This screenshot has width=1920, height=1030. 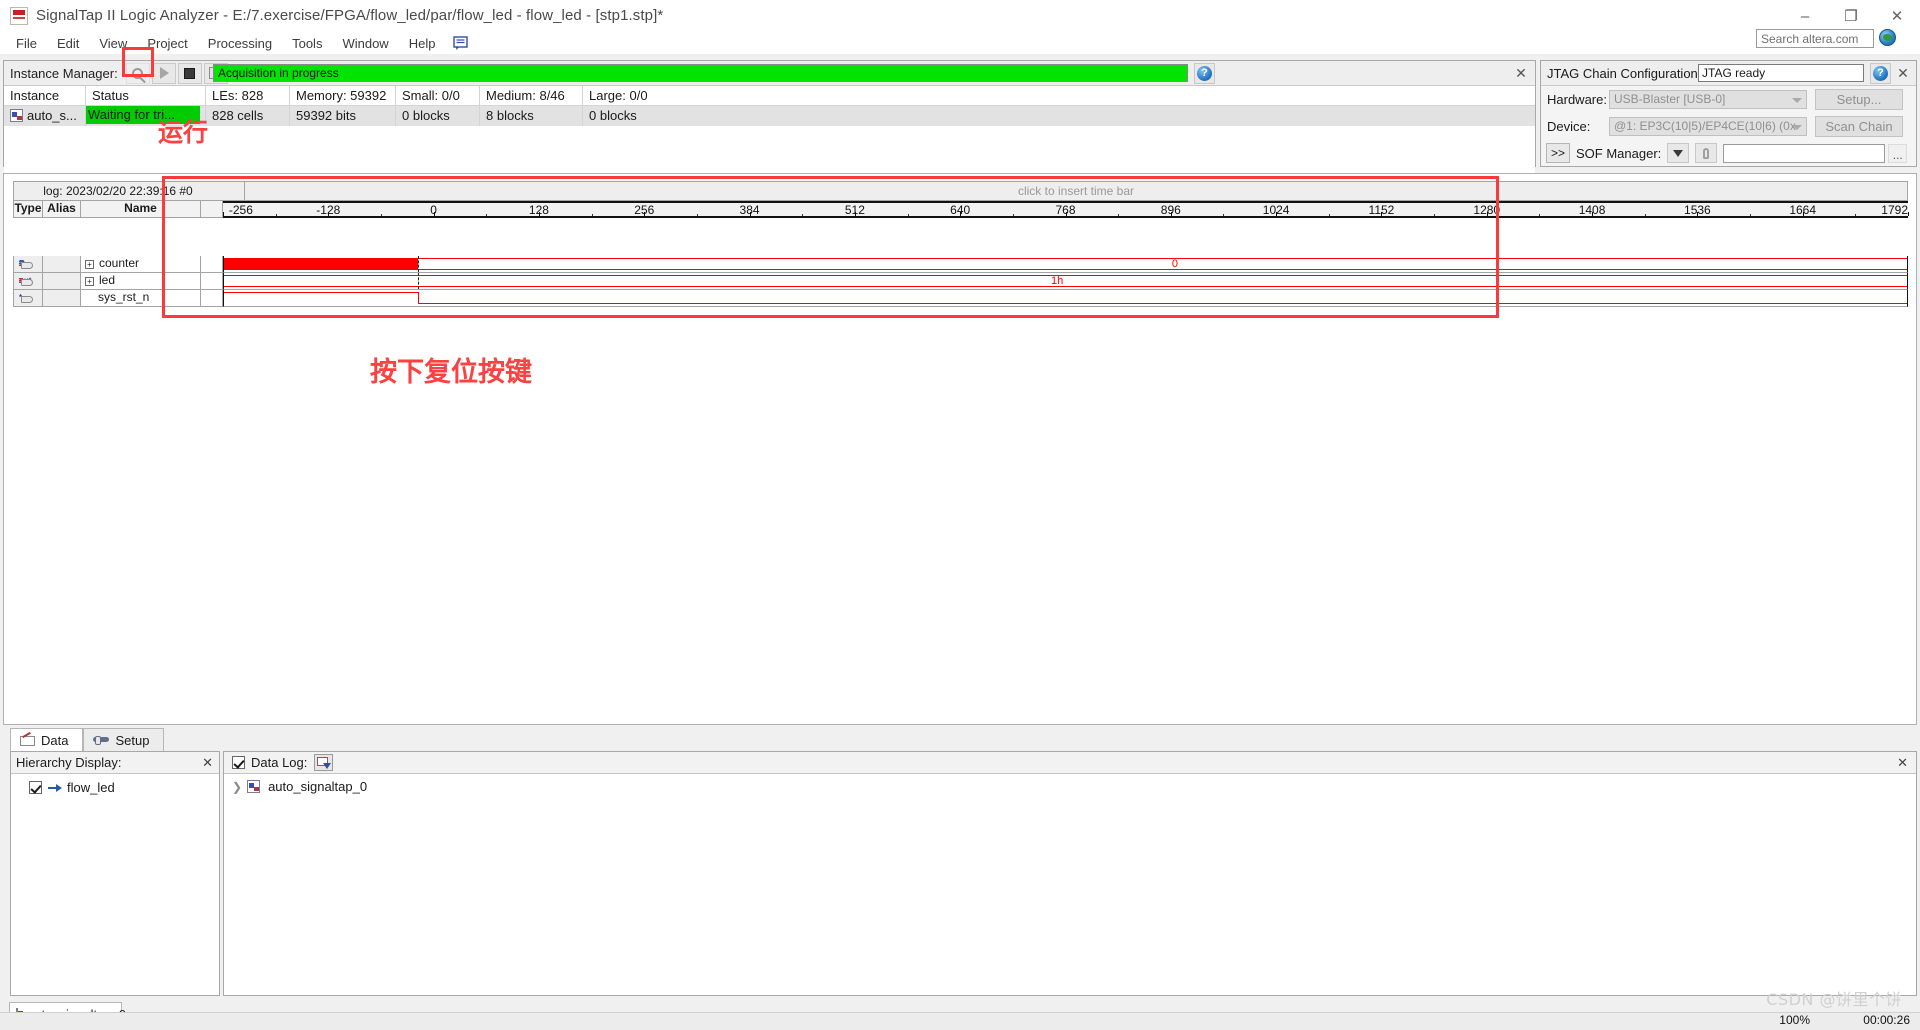 I want to click on run-annotation: 运行, so click(x=183, y=132).